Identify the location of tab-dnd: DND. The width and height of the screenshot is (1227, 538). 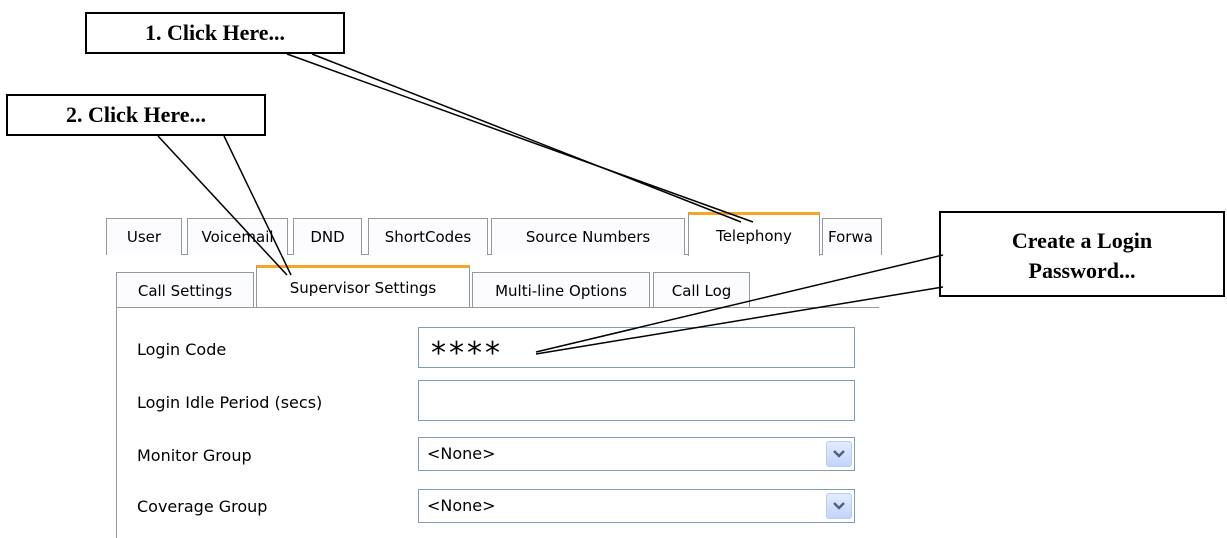
(327, 236).